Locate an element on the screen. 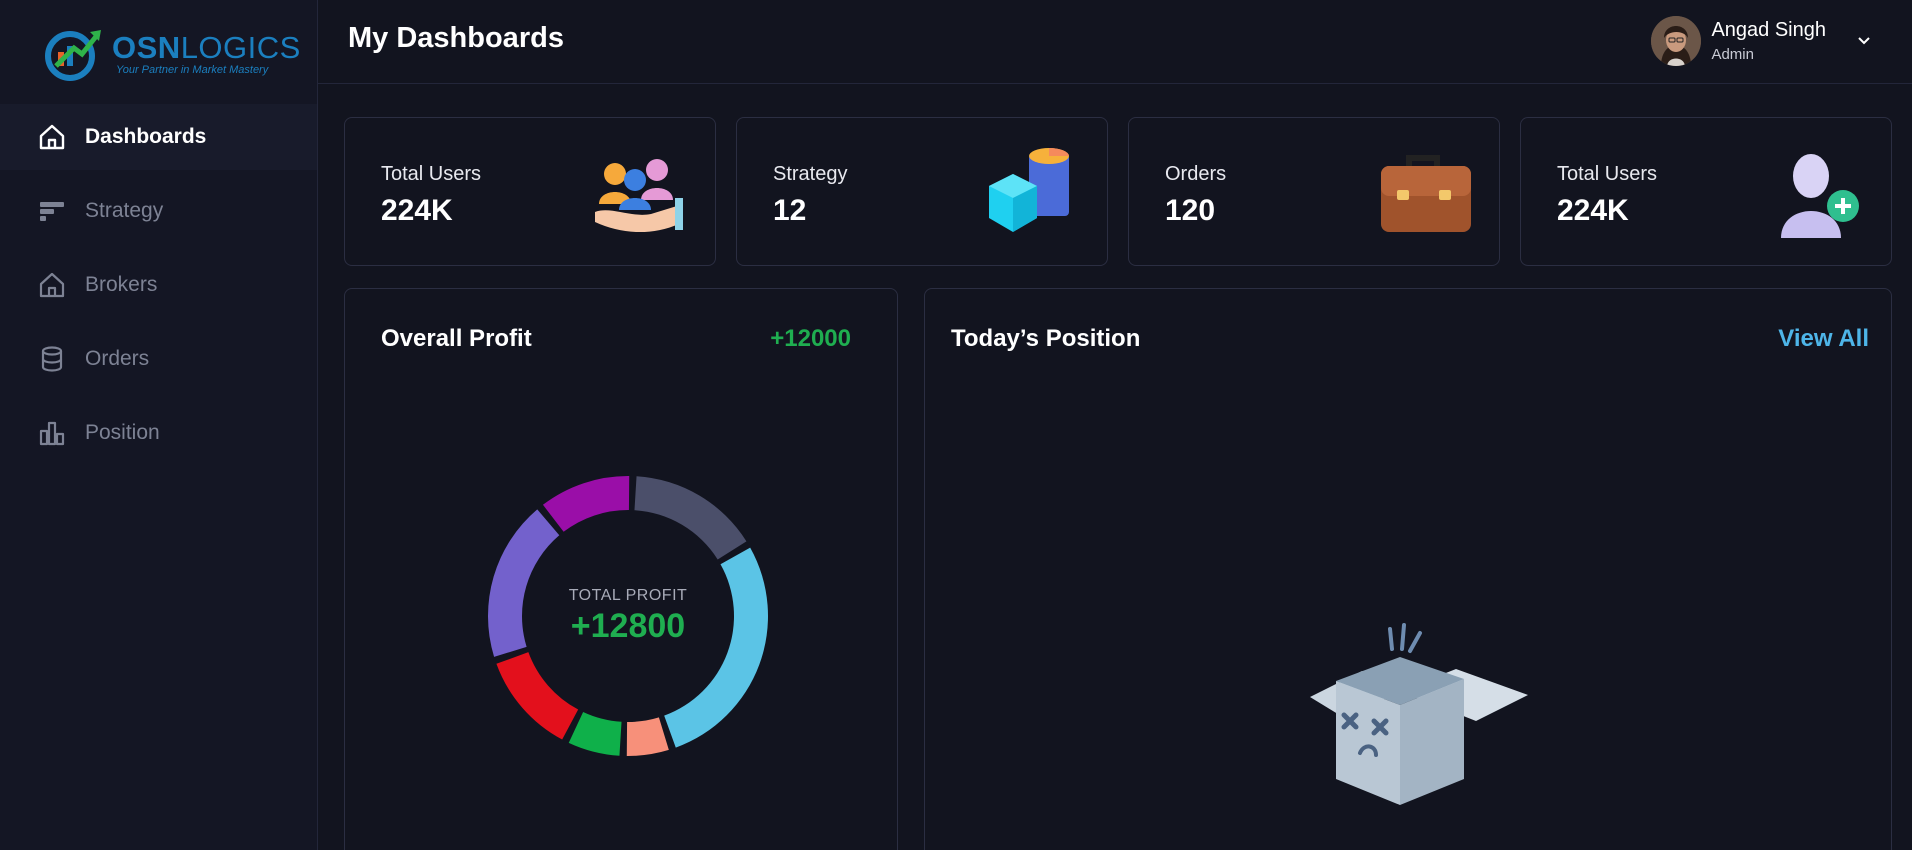 This screenshot has height=850, width=1912. stat-card-orders: Orders 120 is located at coordinates (1314, 191).